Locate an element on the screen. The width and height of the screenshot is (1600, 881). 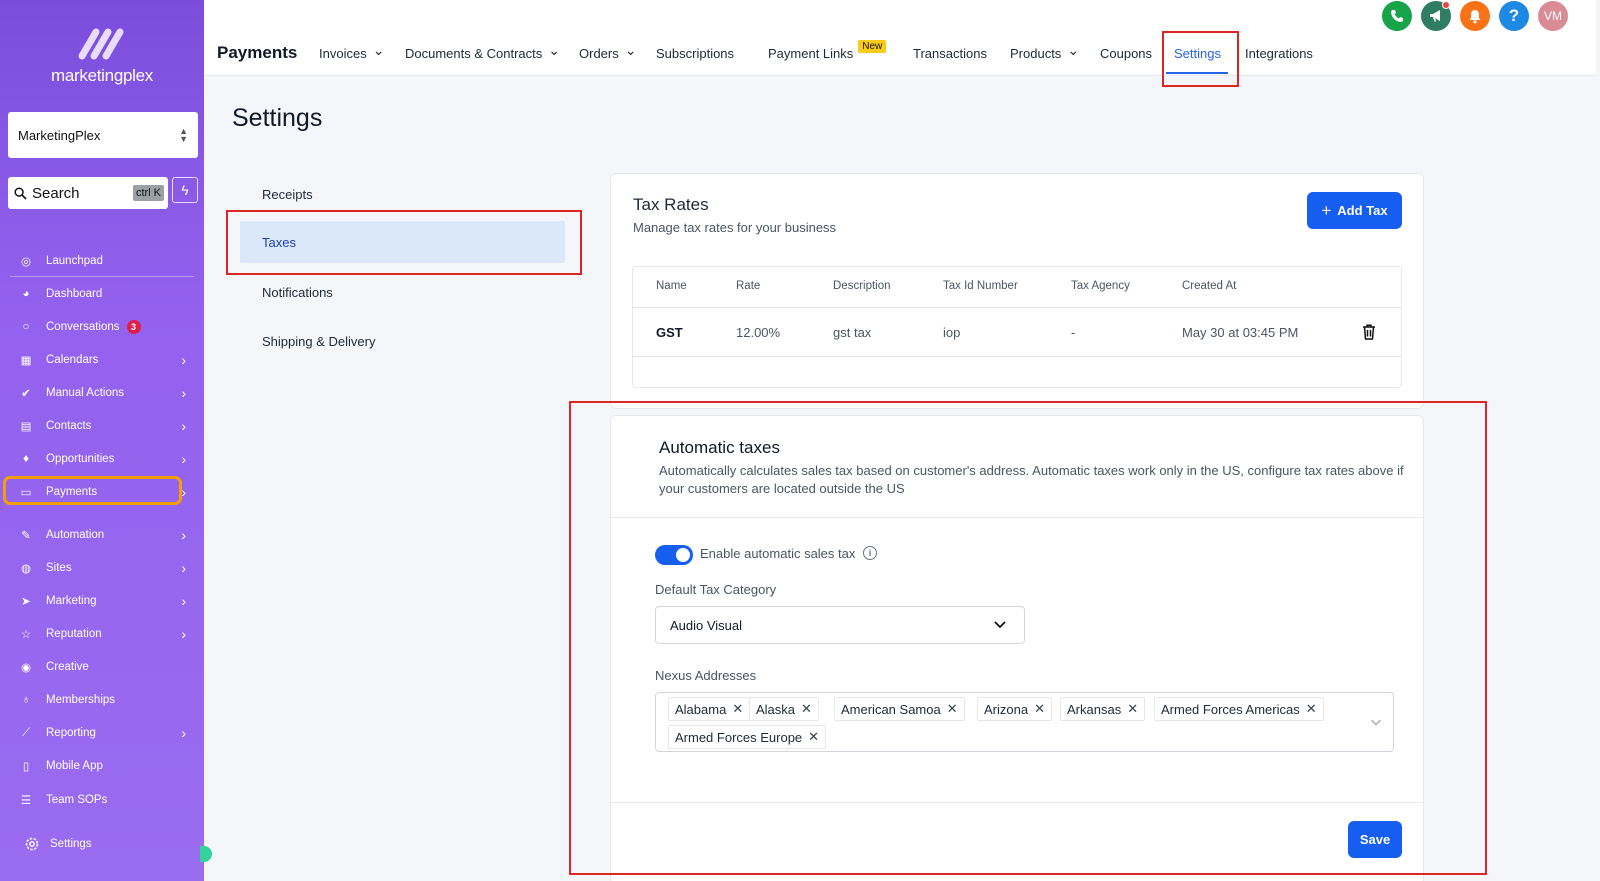
tab-transactions: Transactions is located at coordinates (950, 53).